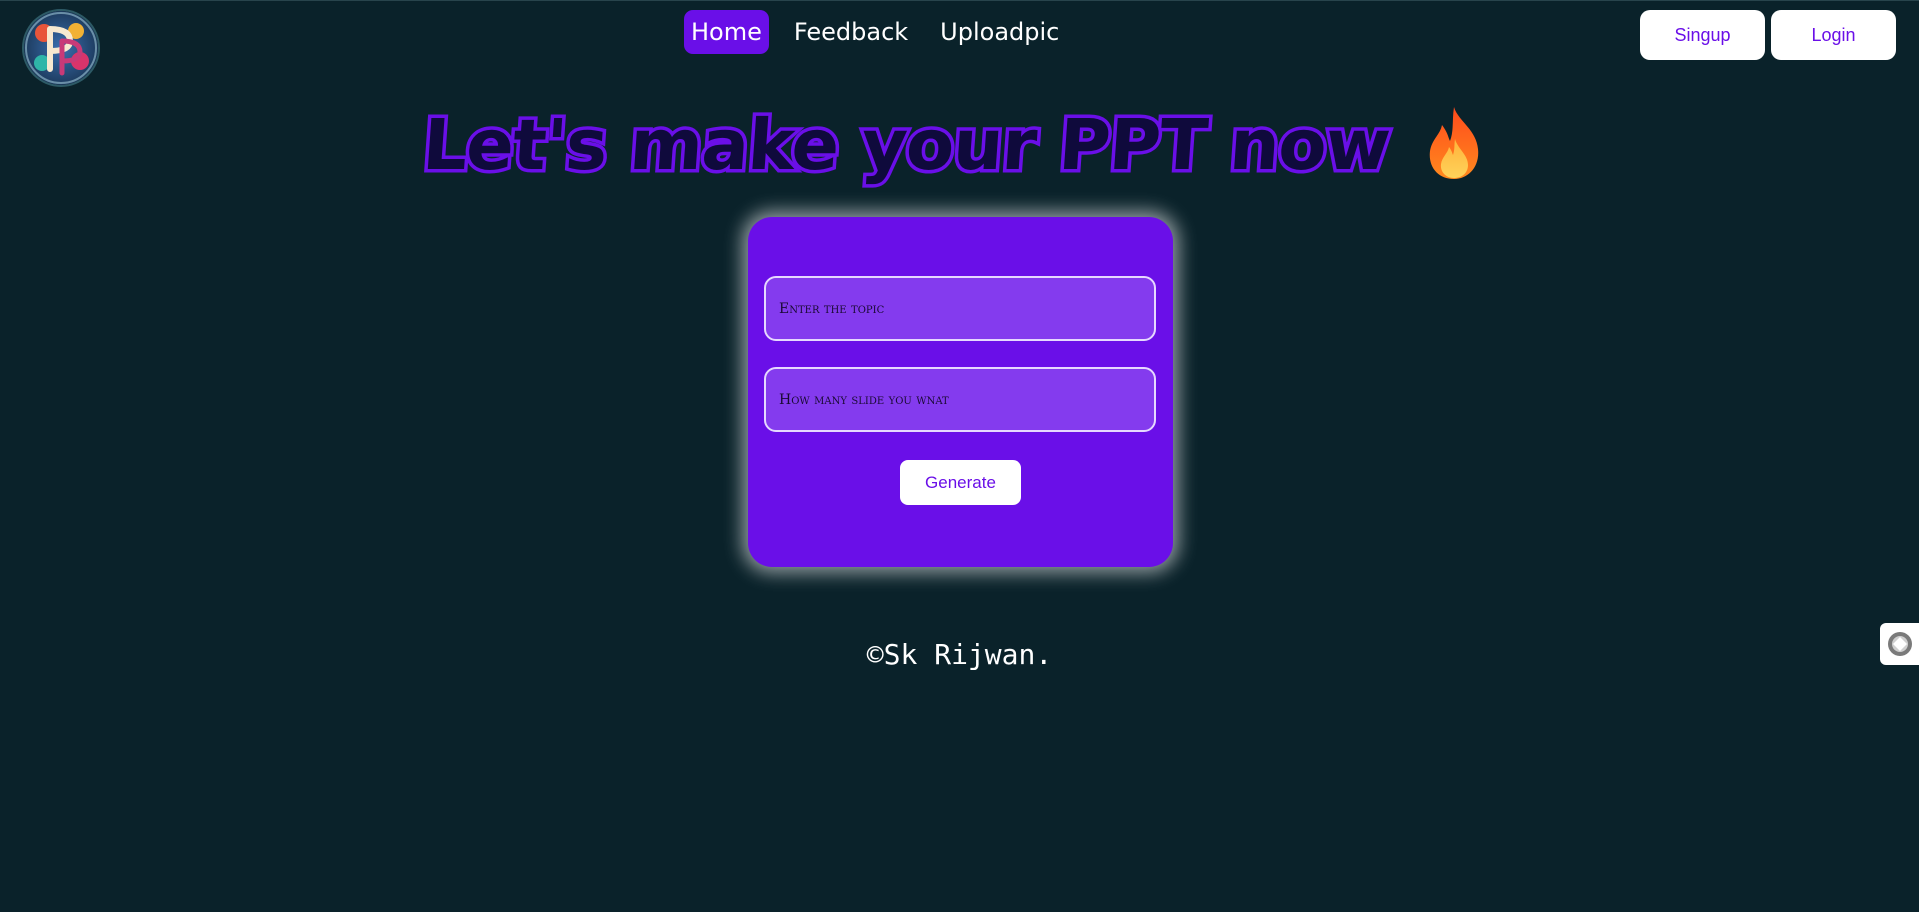  I want to click on nav-uploadpic: Uploadpic, so click(999, 32).